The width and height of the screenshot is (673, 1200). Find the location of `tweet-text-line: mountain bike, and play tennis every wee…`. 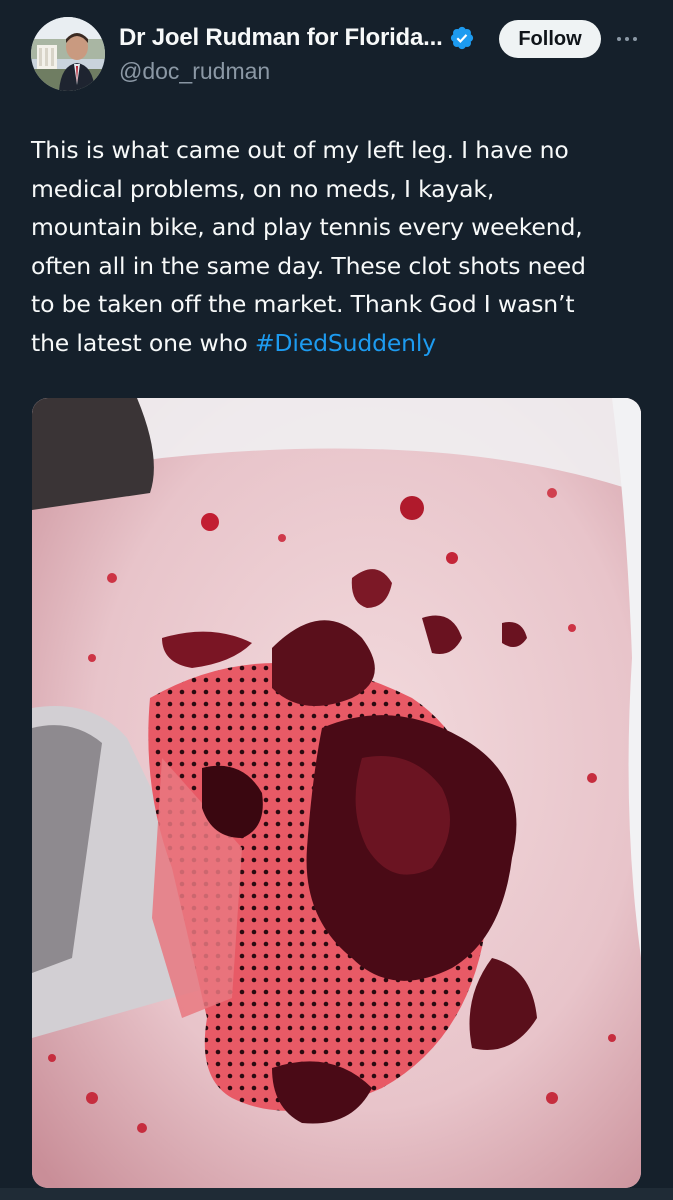

tweet-text-line: mountain bike, and play tennis every wee… is located at coordinates (307, 227).